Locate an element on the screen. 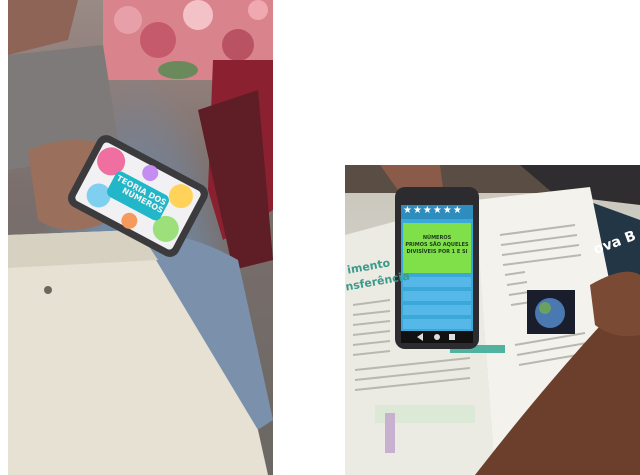 The width and height of the screenshot is (640, 475). star-rating: ★★★★★★ is located at coordinates (433, 210).